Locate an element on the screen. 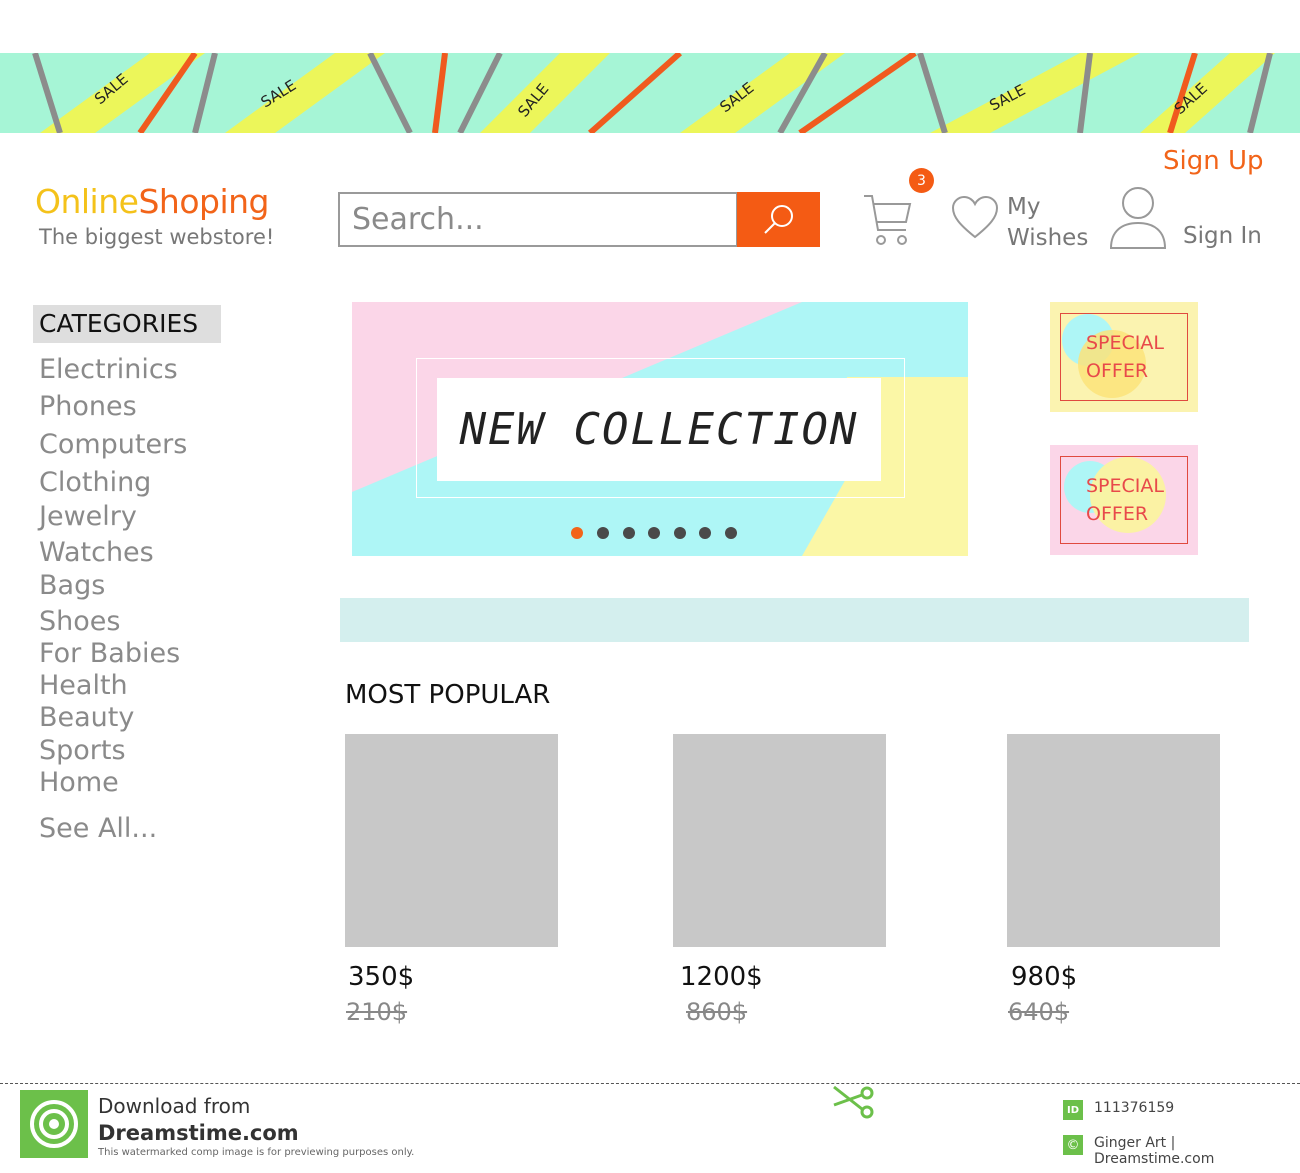 The height and width of the screenshot is (1173, 1300). most-popular-heading: MOST POPULAR is located at coordinates (448, 695).